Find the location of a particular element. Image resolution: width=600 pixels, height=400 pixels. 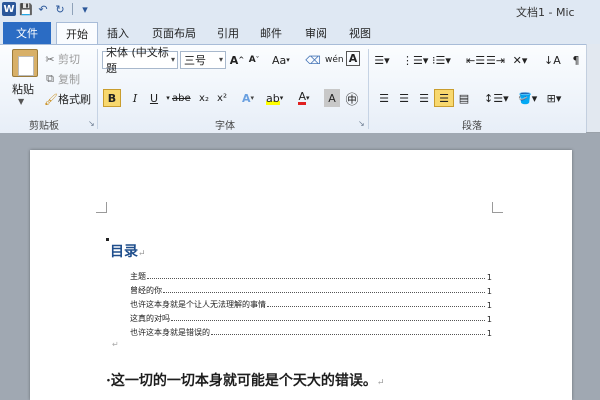

distributed-icon: ▤ is located at coordinates (464, 98).